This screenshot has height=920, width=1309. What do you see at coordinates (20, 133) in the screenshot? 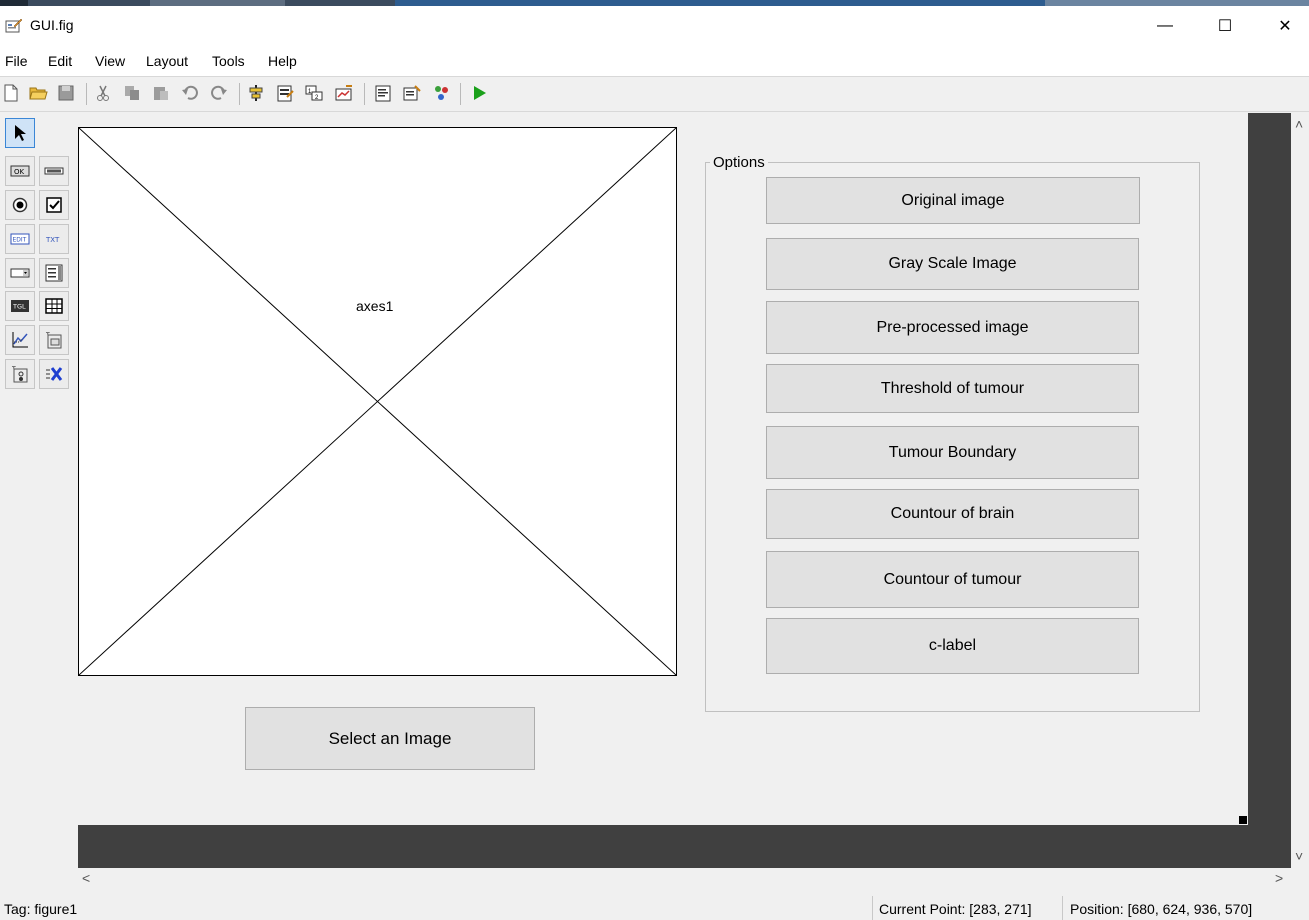
I see `select-arrow-icon` at bounding box center [20, 133].